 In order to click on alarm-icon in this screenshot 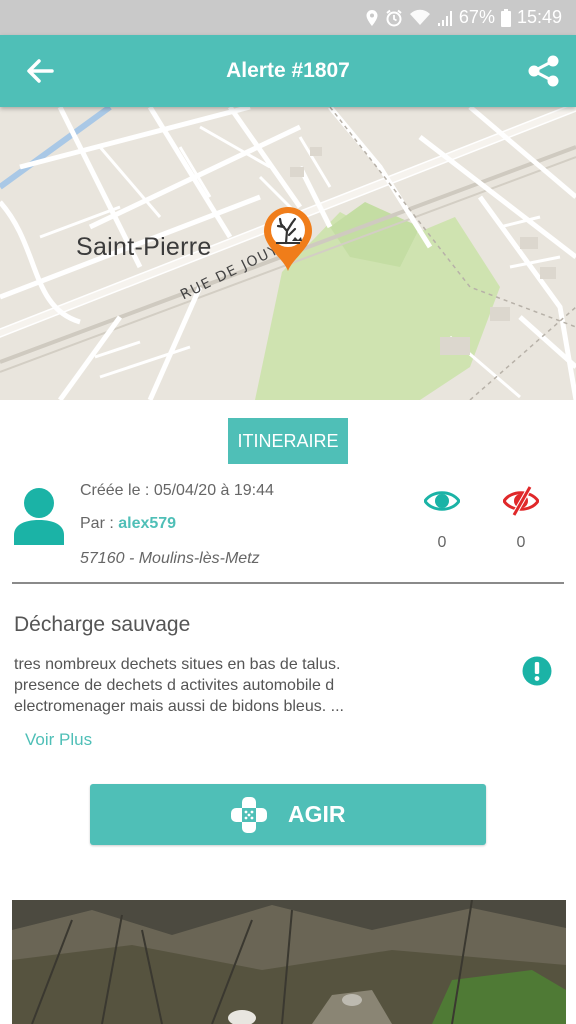, I will do `click(394, 17)`.